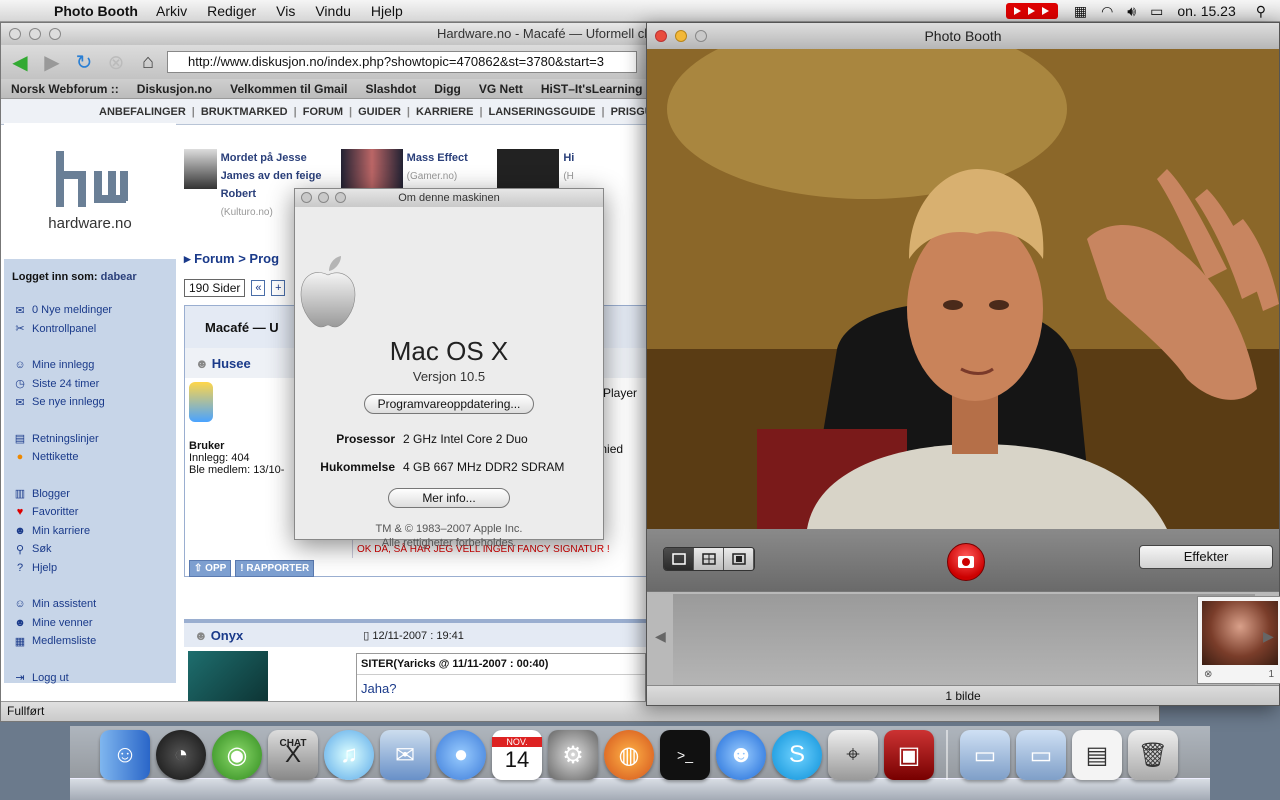 The image size is (1280, 800). I want to click on bookmark-item: Digg, so click(447, 89).